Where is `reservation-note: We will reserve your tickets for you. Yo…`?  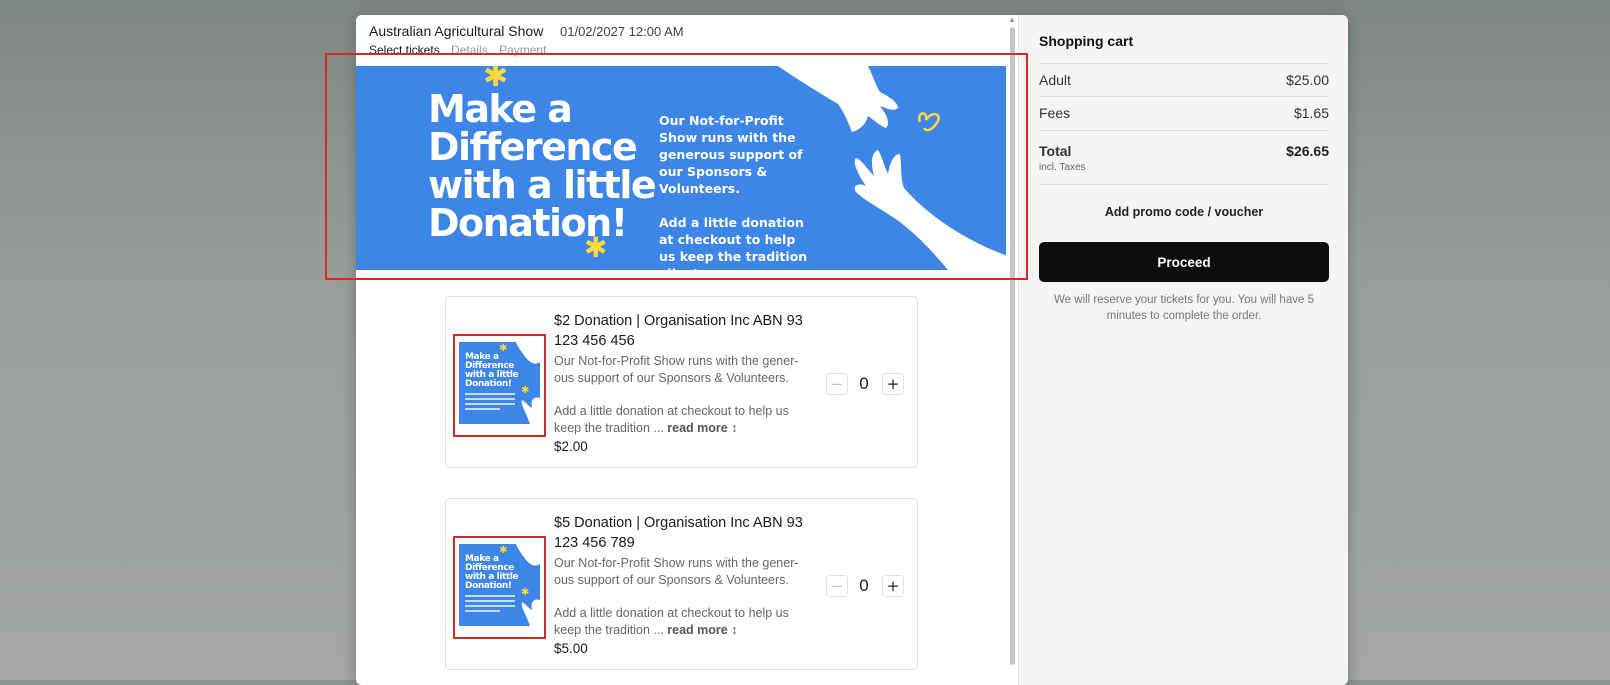 reservation-note: We will reserve your tickets for you. Yo… is located at coordinates (1184, 308).